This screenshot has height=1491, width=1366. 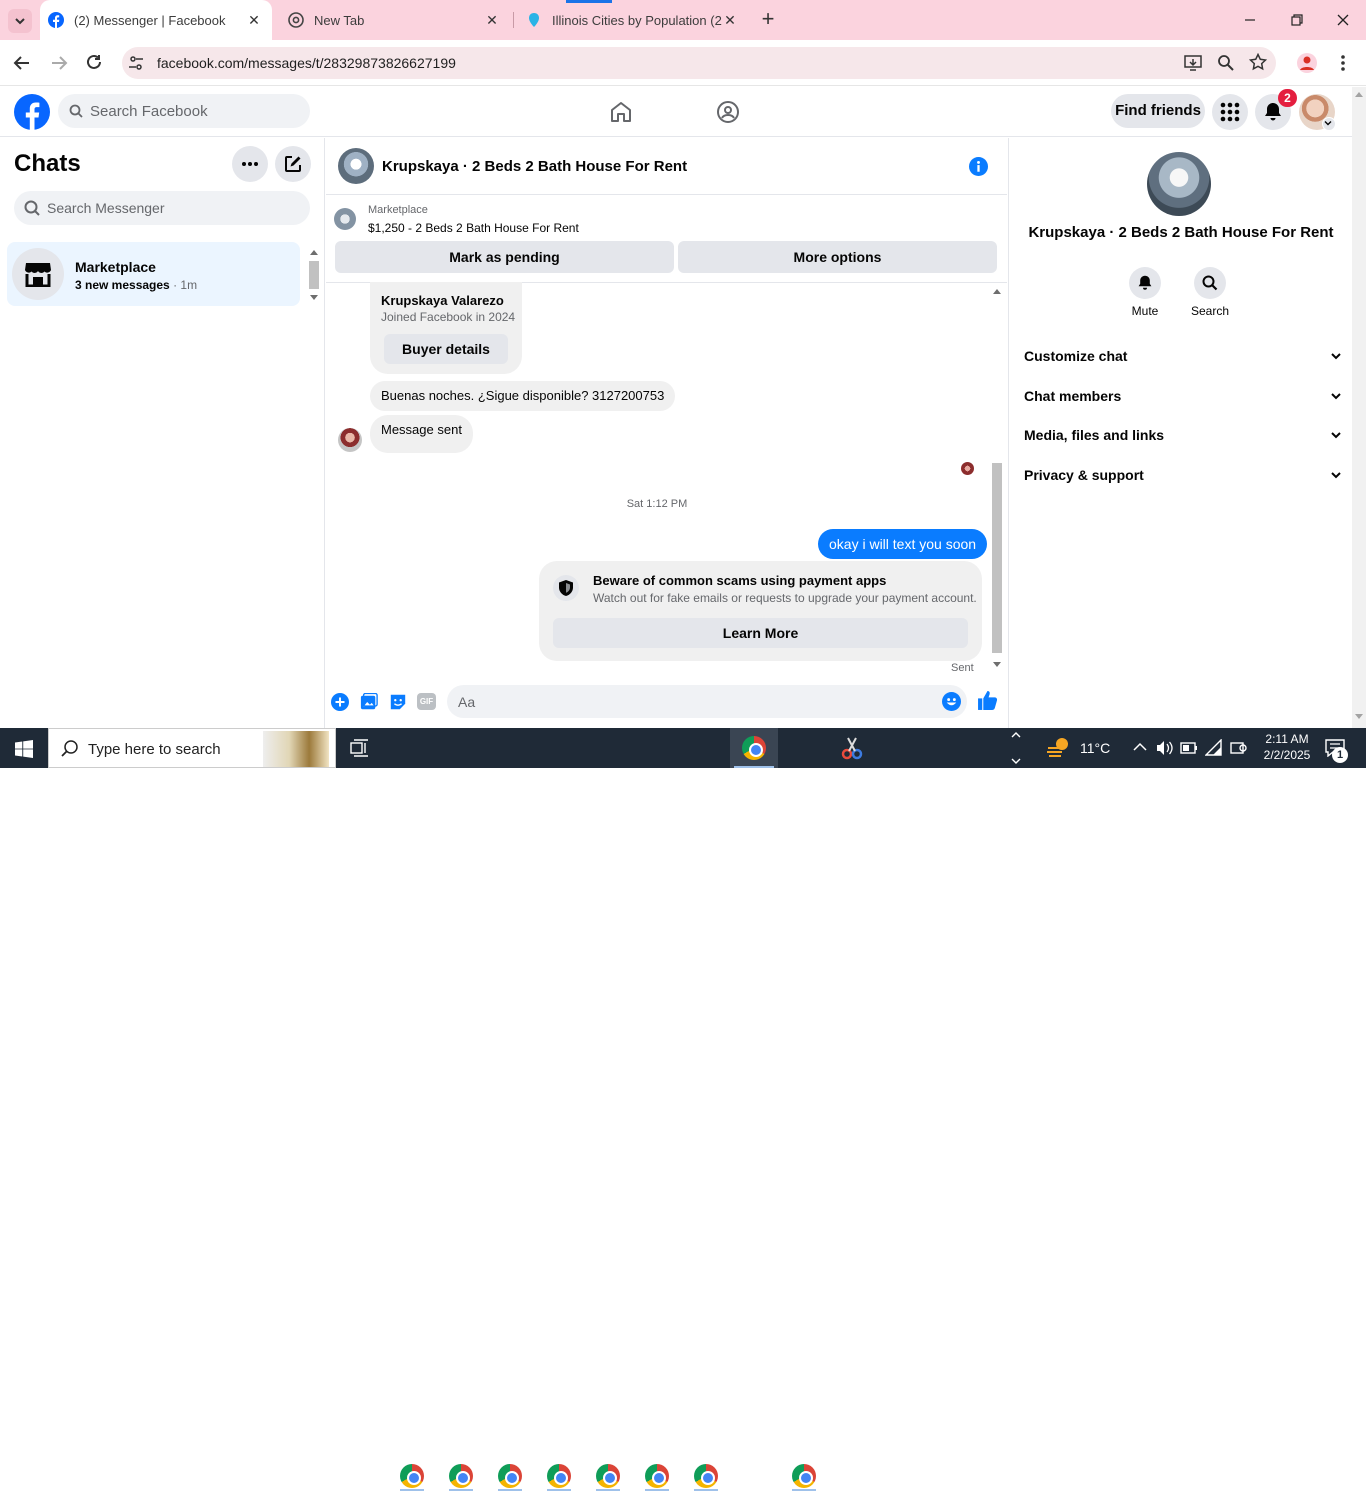 I want to click on conversation-scrollbar, so click(x=997, y=478).